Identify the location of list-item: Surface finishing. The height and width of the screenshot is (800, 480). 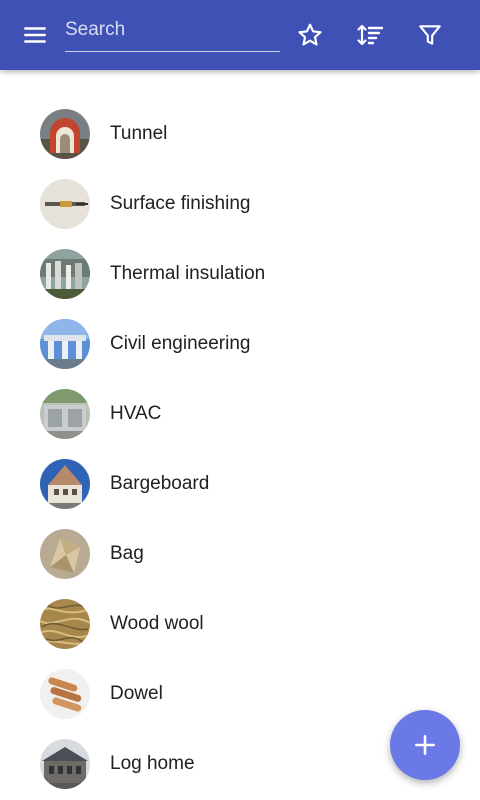
(240, 204).